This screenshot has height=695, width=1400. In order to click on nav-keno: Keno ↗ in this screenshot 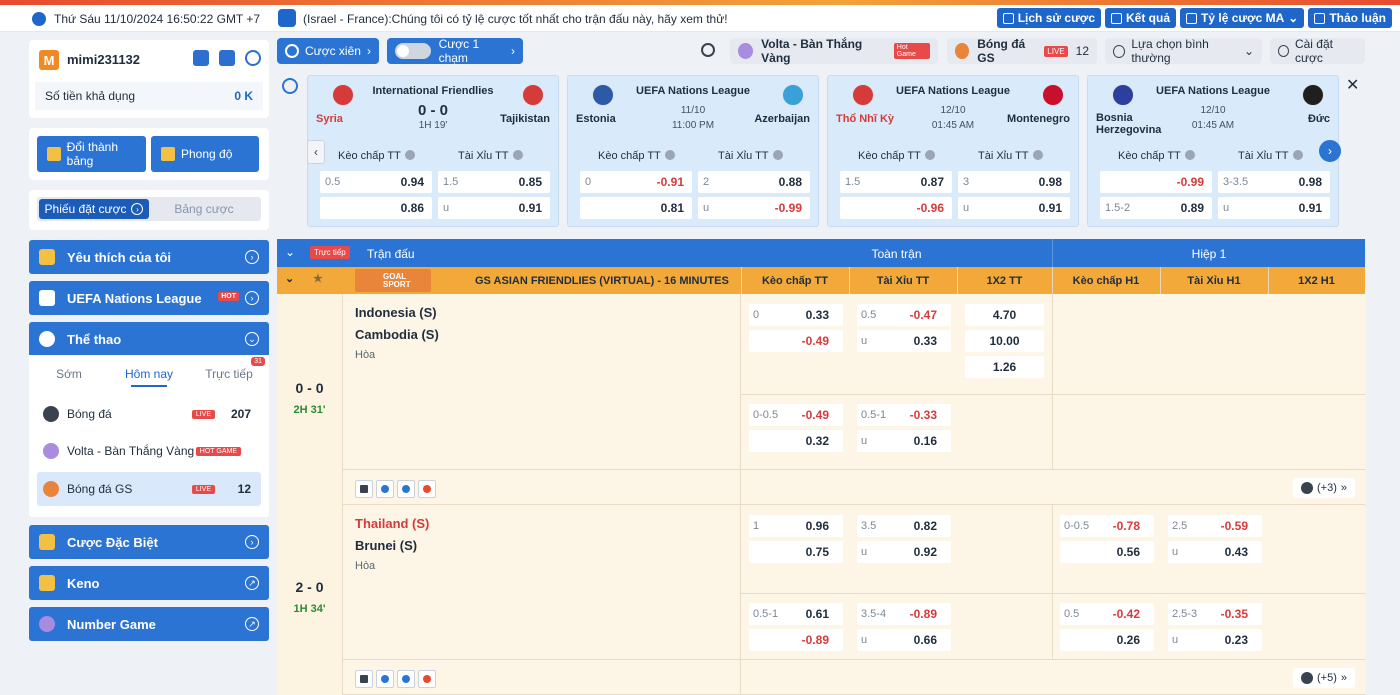, I will do `click(149, 583)`.